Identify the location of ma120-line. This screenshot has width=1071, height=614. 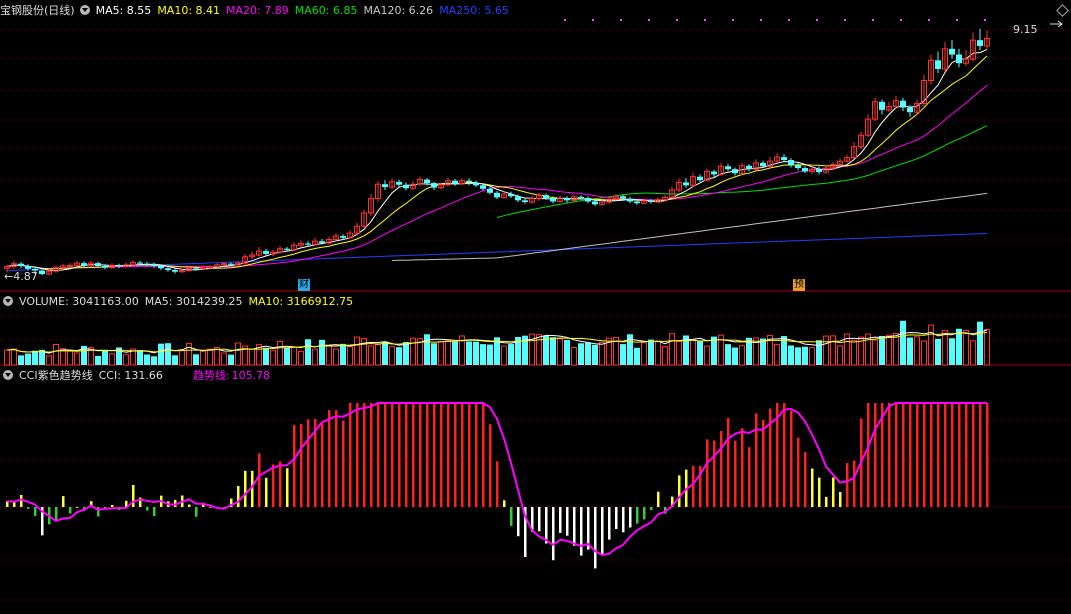
(689, 226).